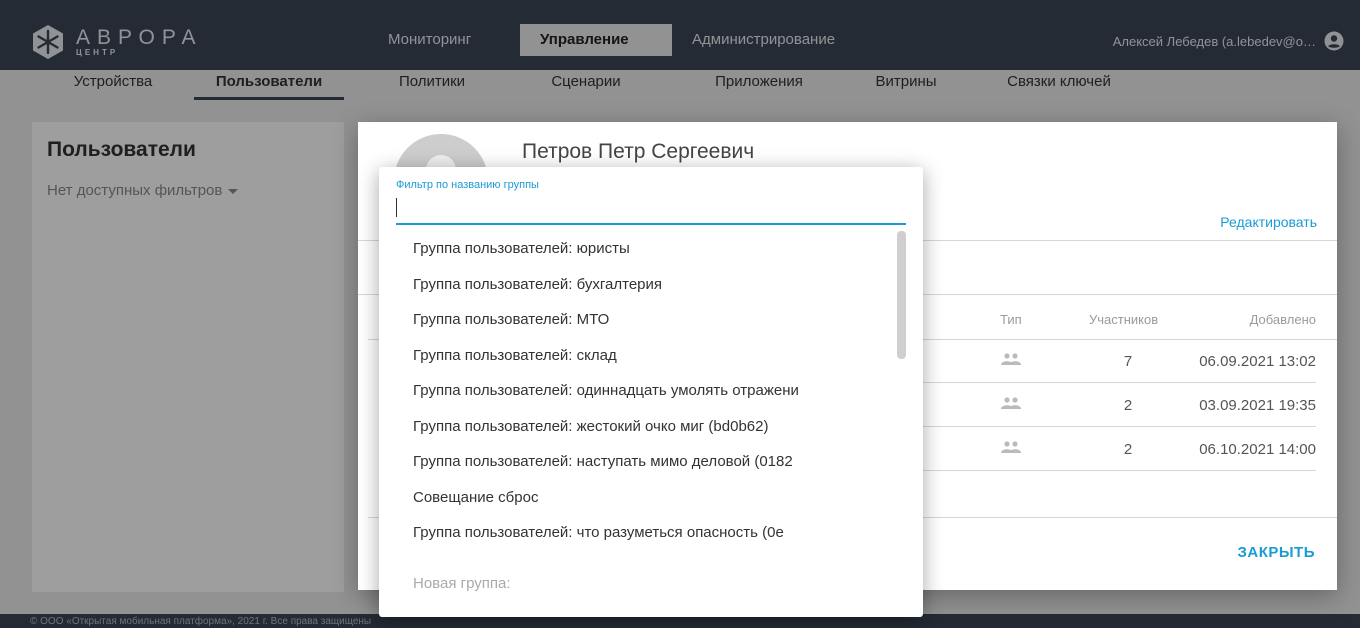  What do you see at coordinates (901, 295) in the screenshot?
I see `list-scrollbar` at bounding box center [901, 295].